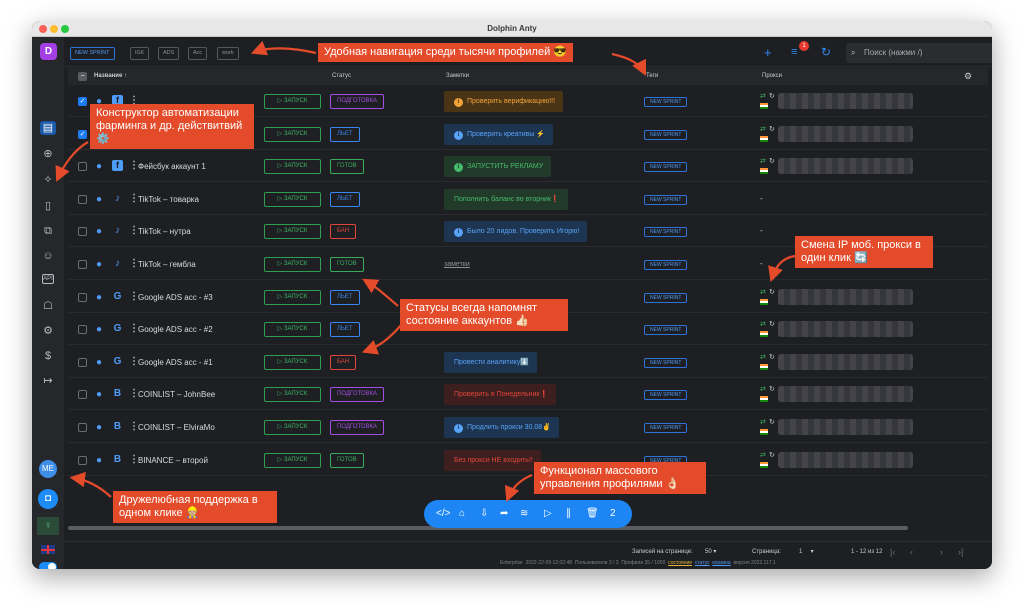 This screenshot has height=610, width=1024. What do you see at coordinates (48, 306) in the screenshot?
I see `robot-icon: ☖` at bounding box center [48, 306].